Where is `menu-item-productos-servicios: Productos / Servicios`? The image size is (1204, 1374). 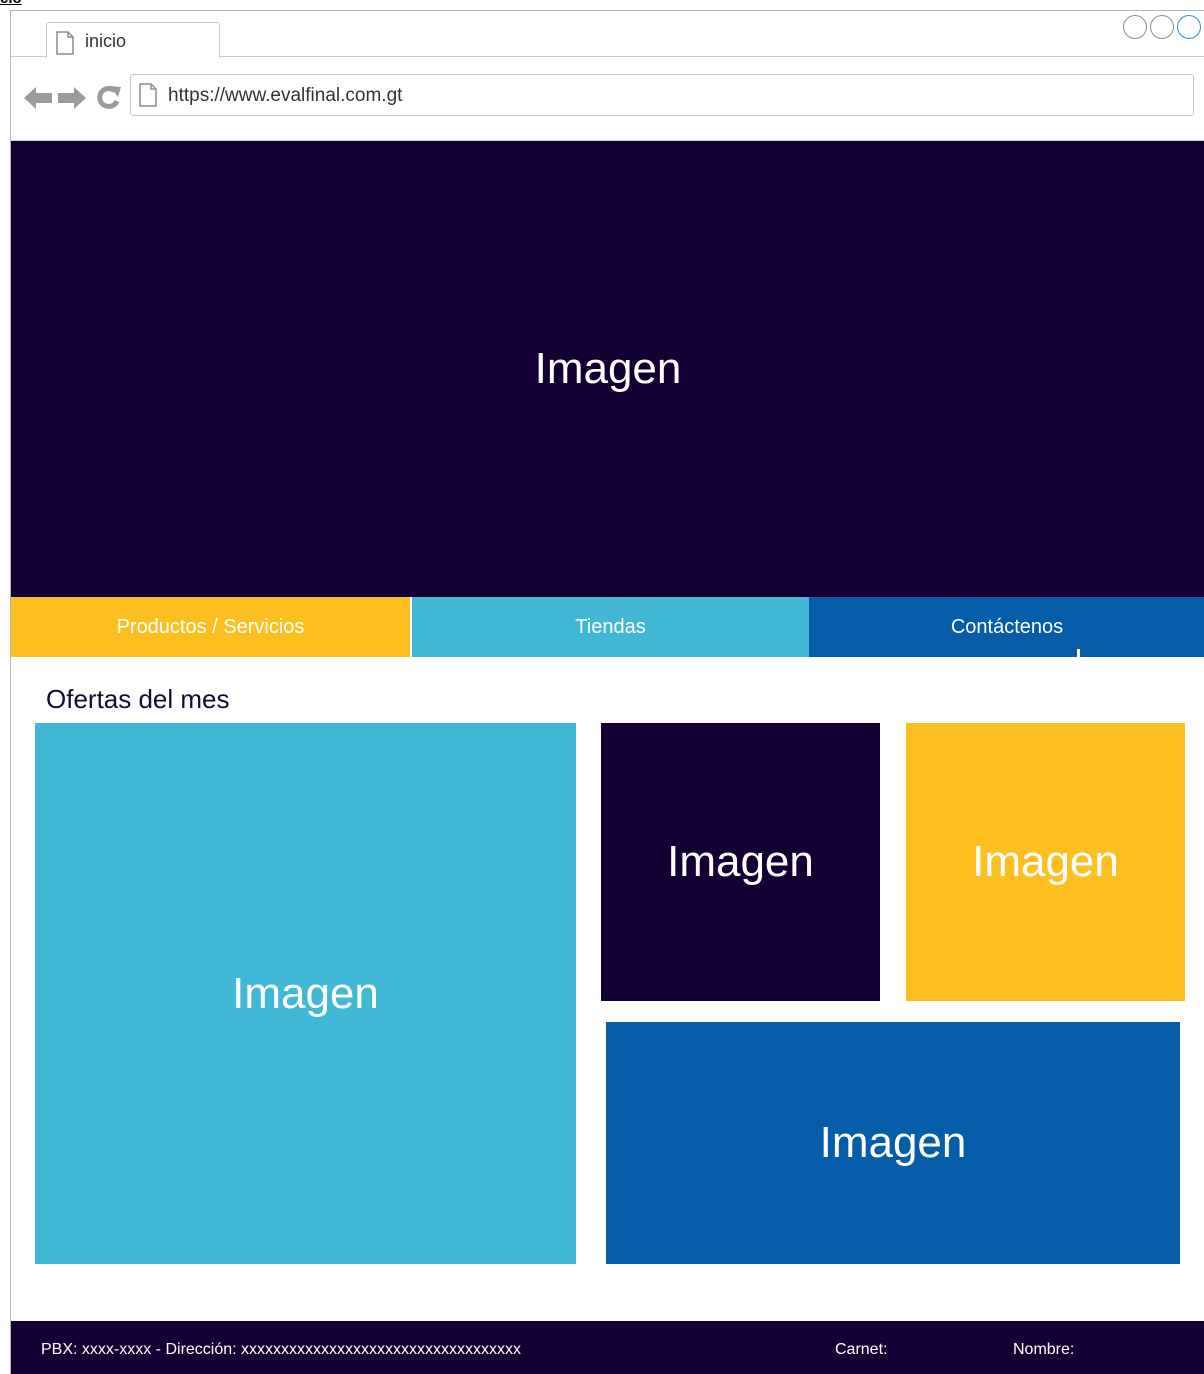
menu-item-productos-servicios: Productos / Servicios is located at coordinates (210, 627).